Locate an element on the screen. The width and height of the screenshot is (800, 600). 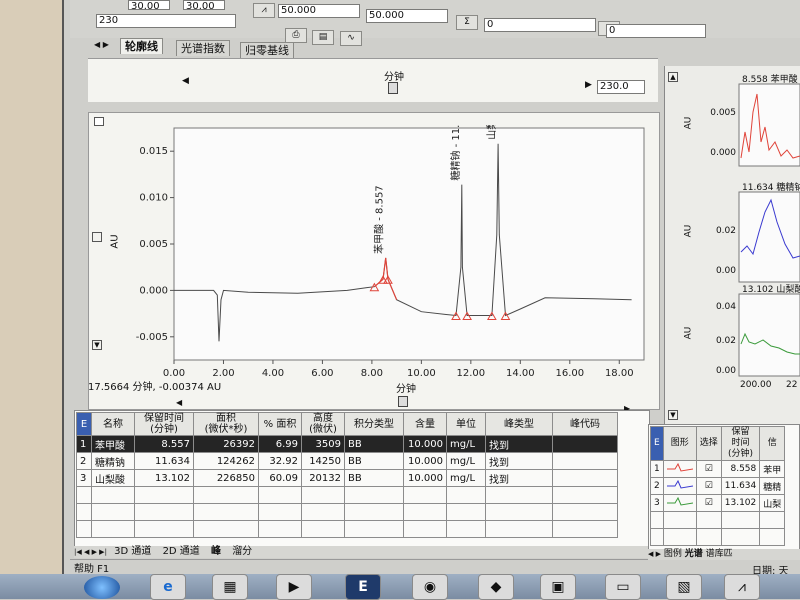
tab-nav-left-icon: ◀ ▶ is located at coordinates (101, 44).